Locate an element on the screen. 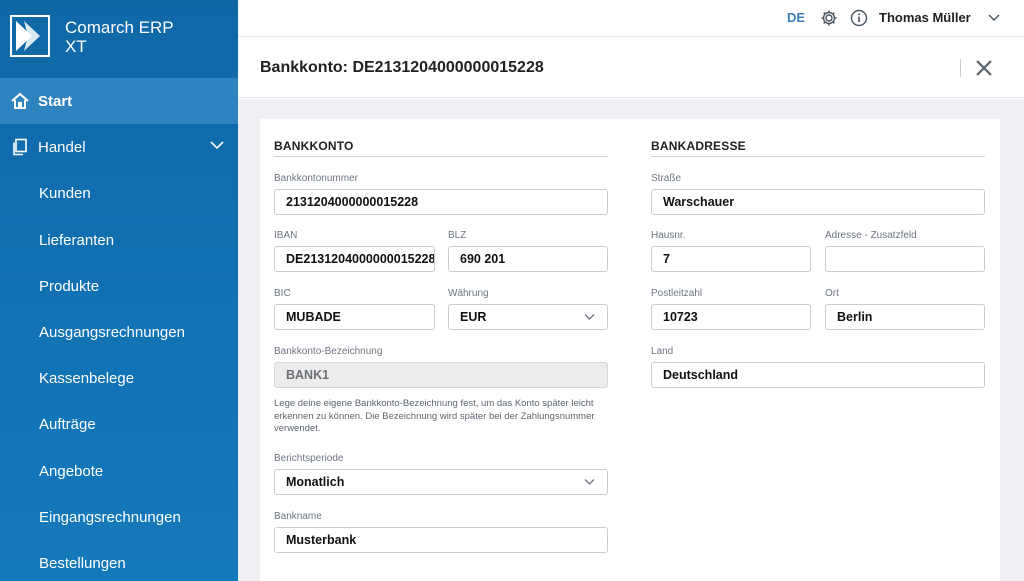  address-extra-label: Adresse - Zusatzfeld is located at coordinates (871, 235).